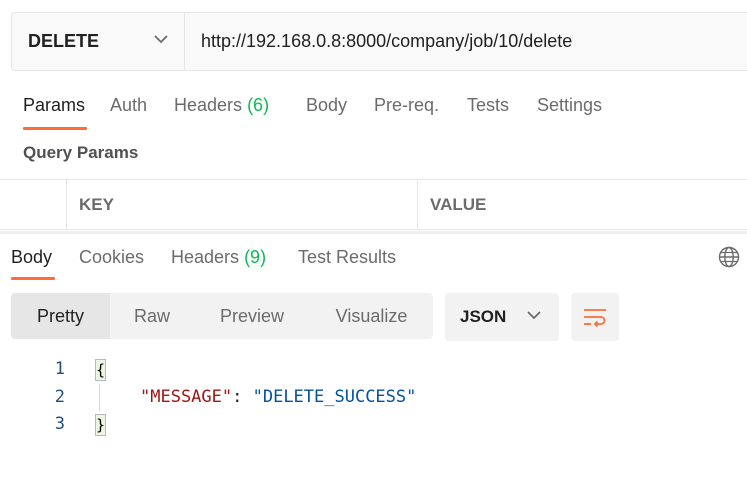  What do you see at coordinates (483, 316) in the screenshot?
I see `format-label: JSON` at bounding box center [483, 316].